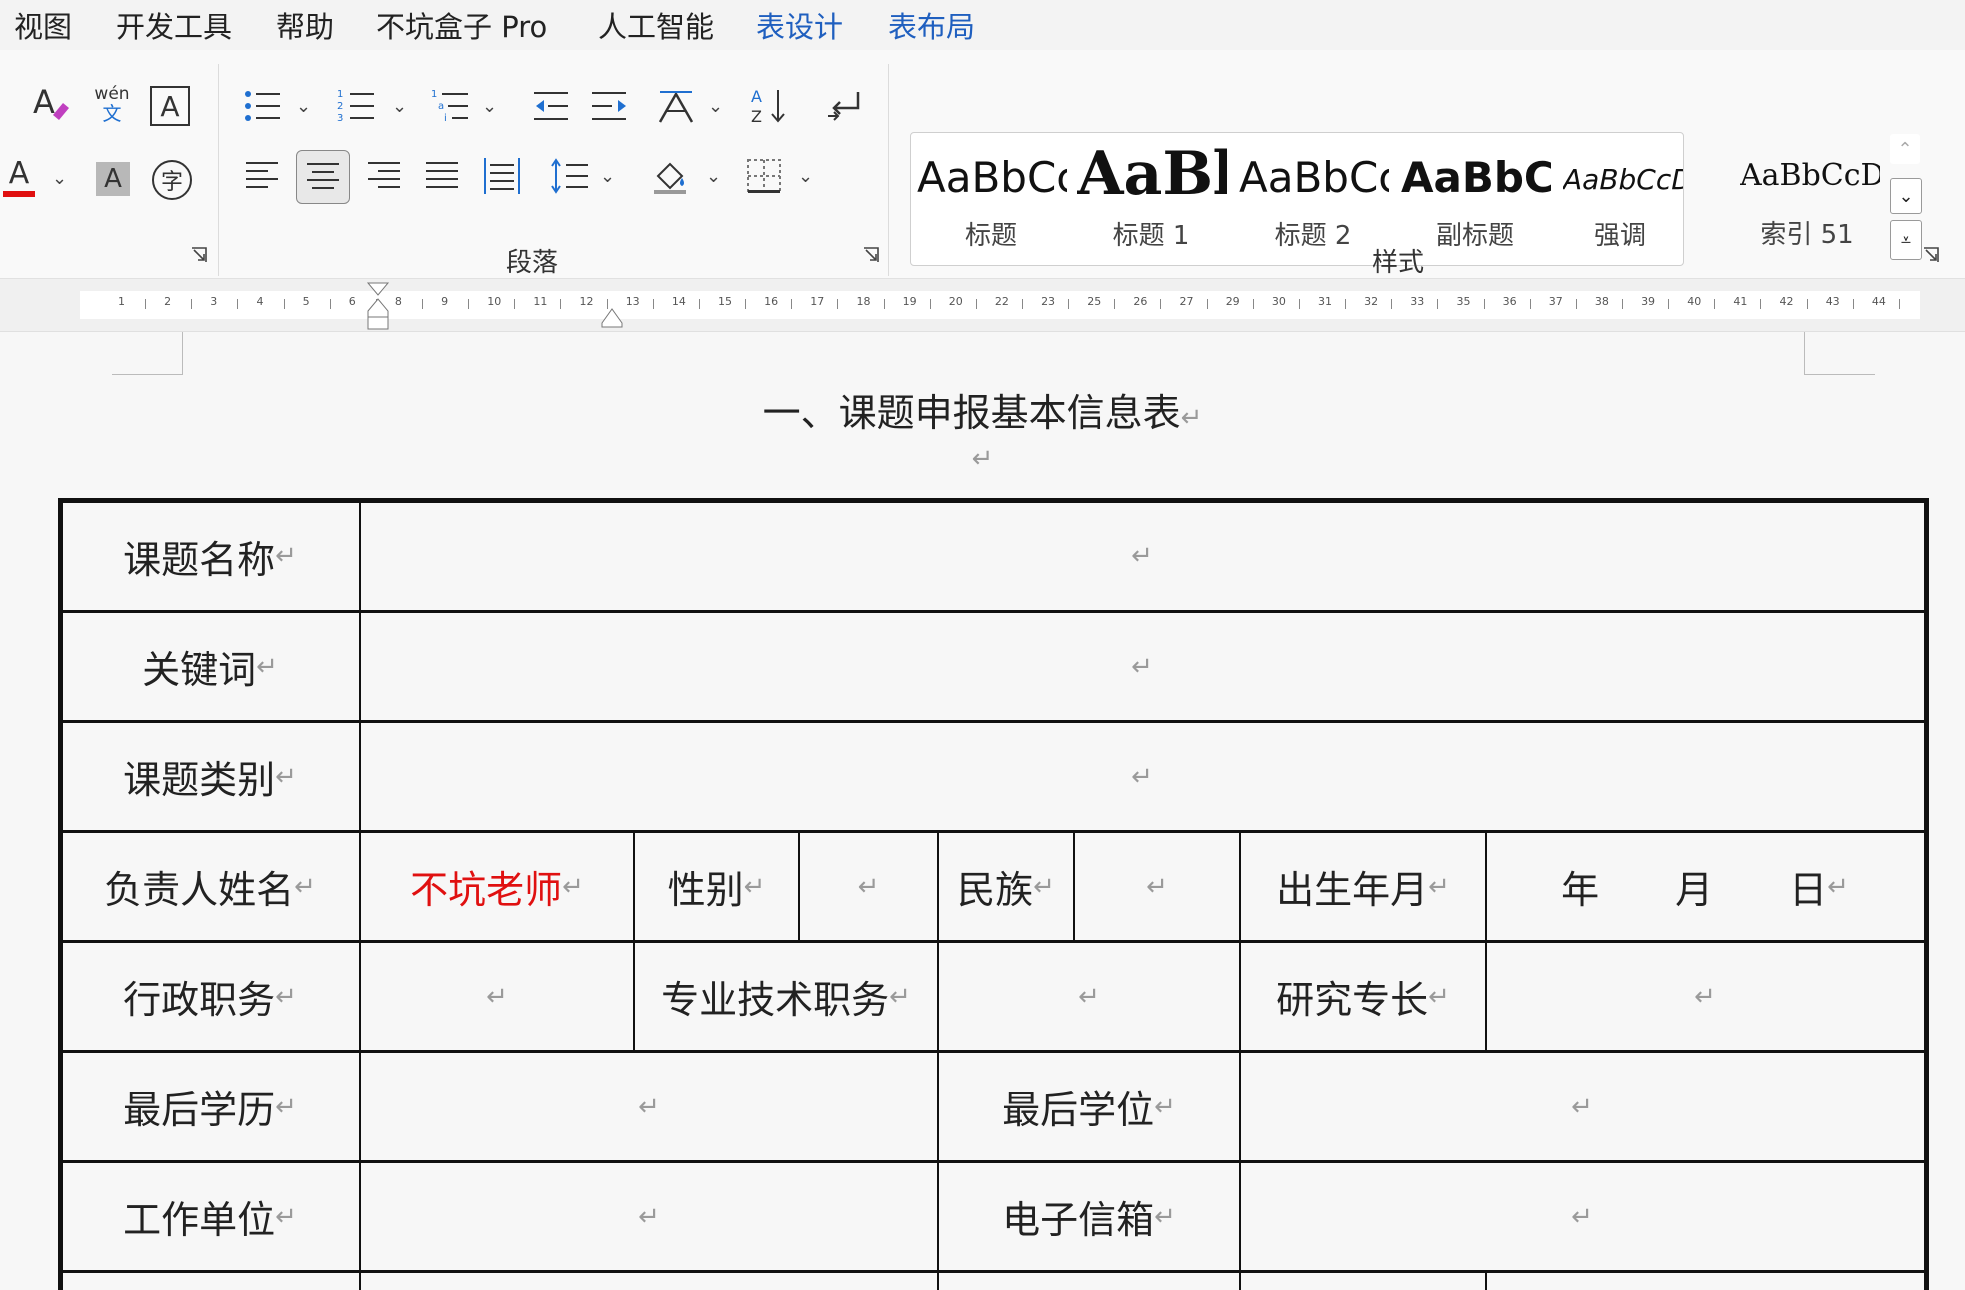 This screenshot has width=1965, height=1290. Describe the element at coordinates (1705, 886) in the screenshot. I see `table-cell-value: 年 月 日 ↵` at that location.